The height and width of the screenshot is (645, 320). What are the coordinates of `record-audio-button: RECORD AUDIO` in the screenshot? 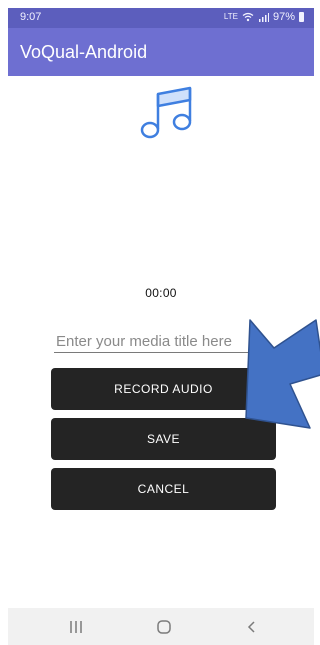 It's located at (163, 389).